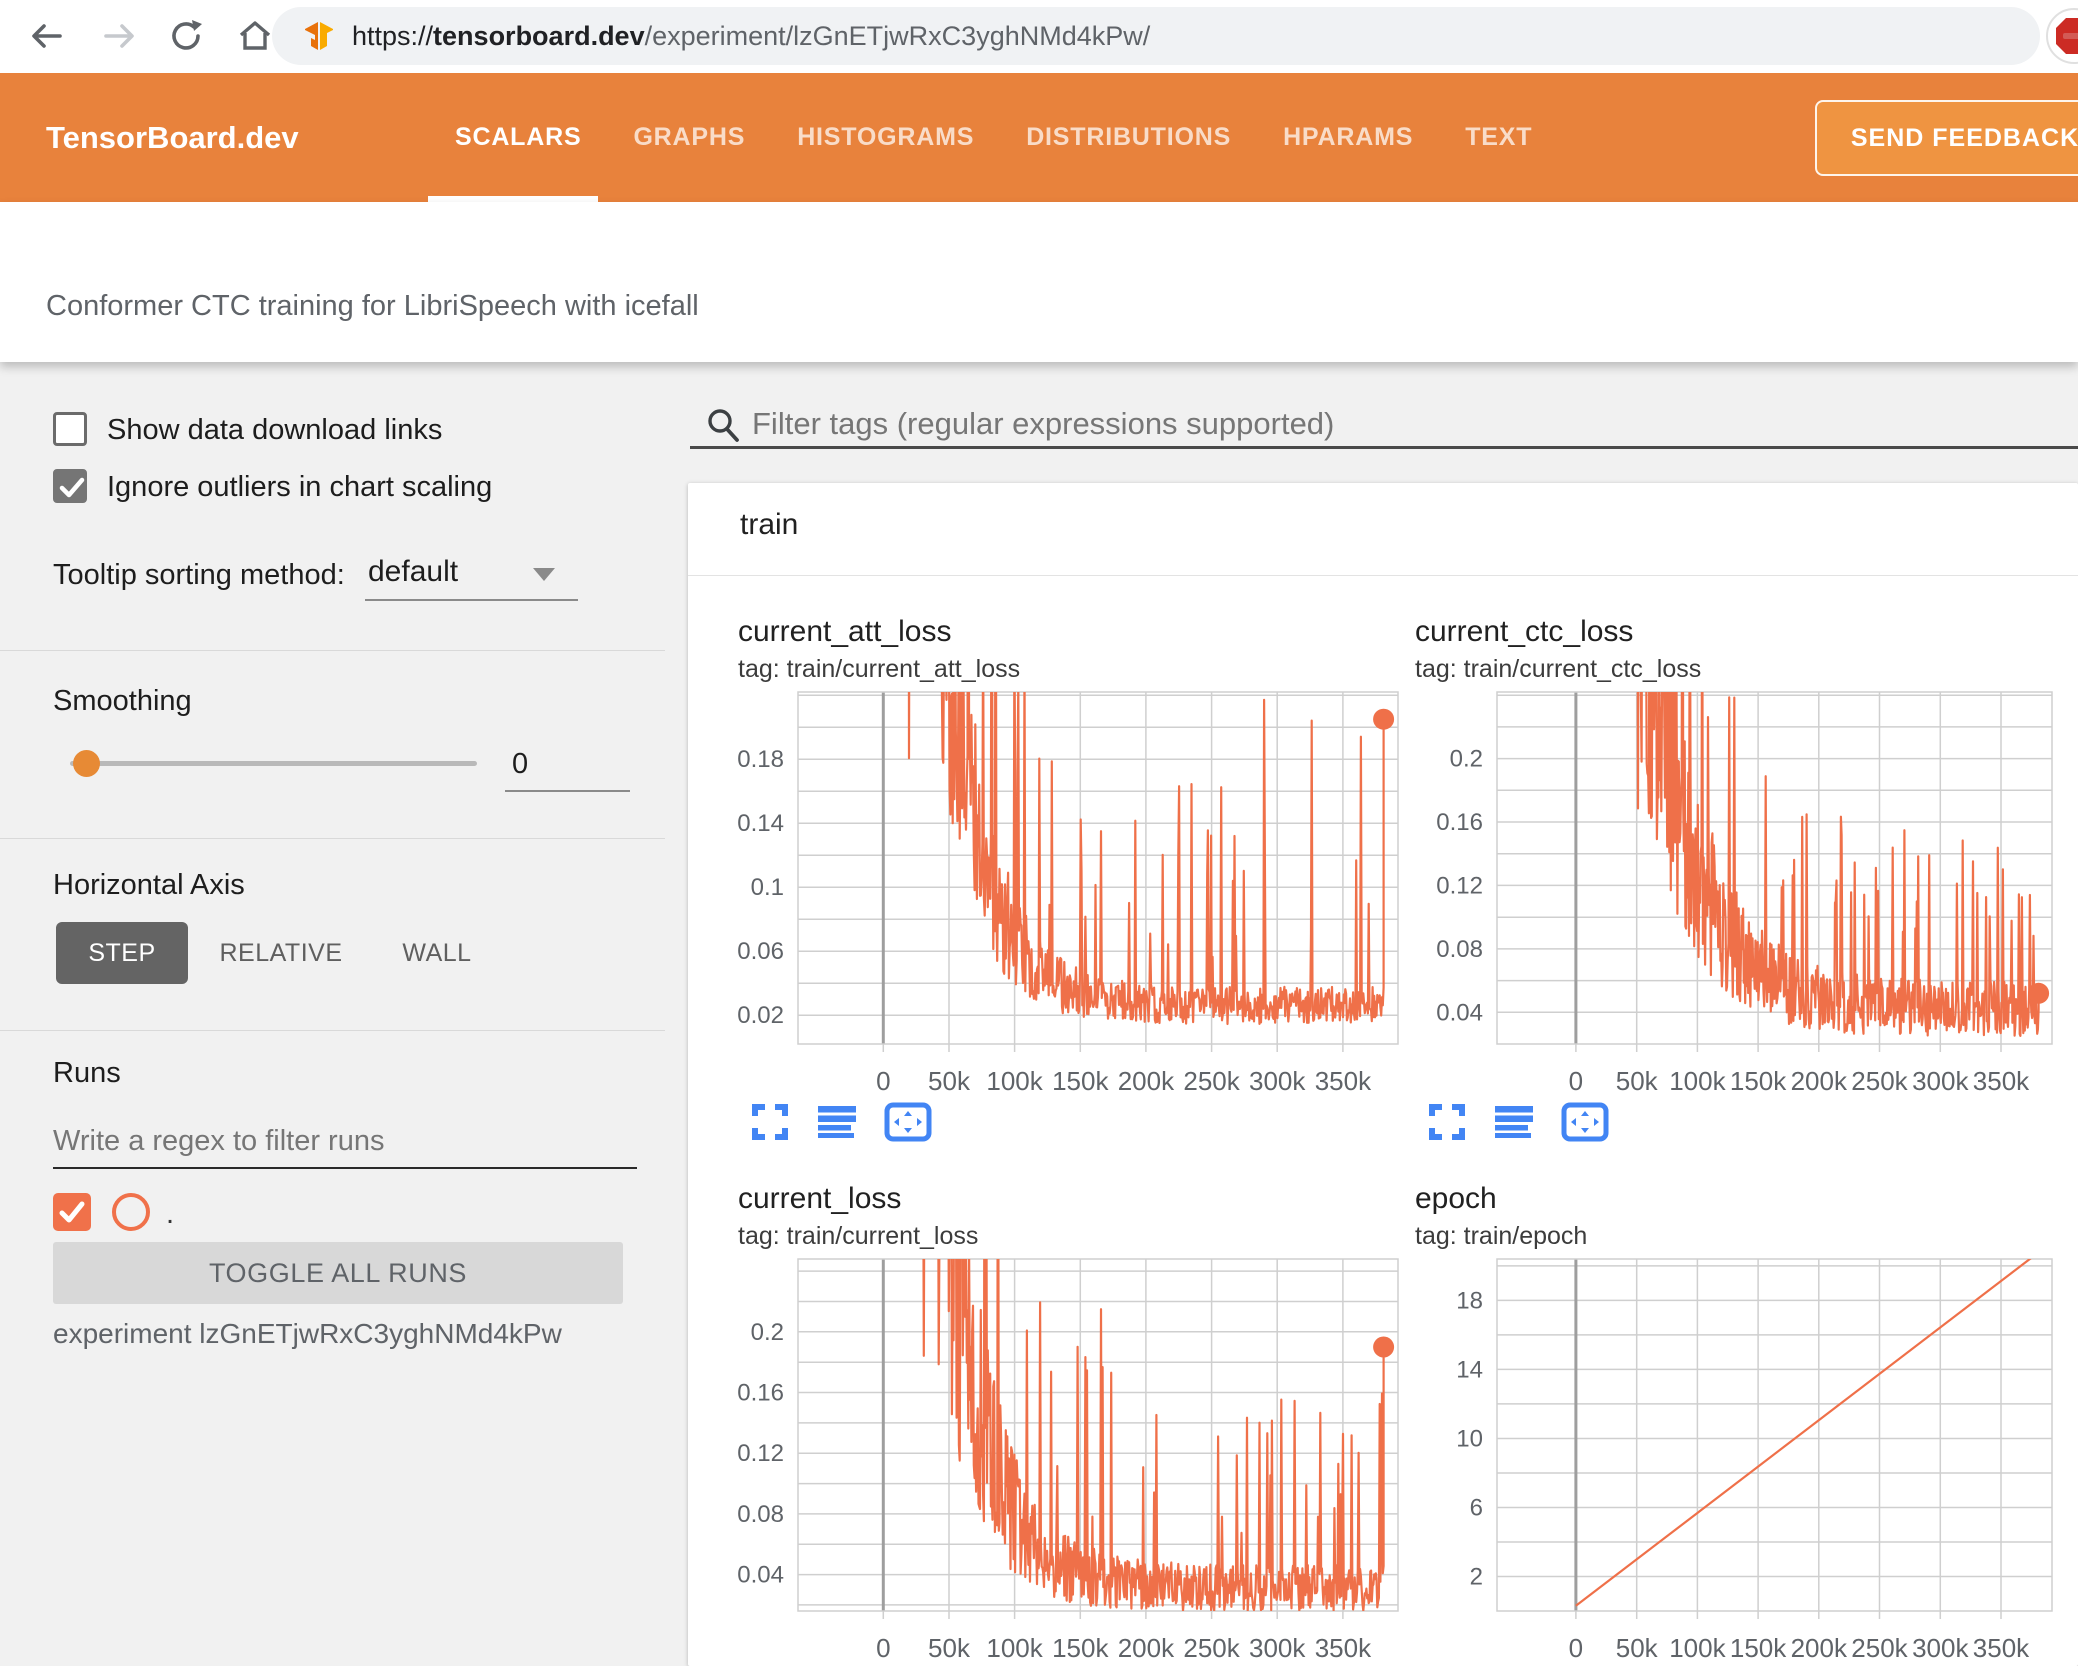 The height and width of the screenshot is (1666, 2078). Describe the element at coordinates (567, 791) in the screenshot. I see `smoothing-value-underline` at that location.